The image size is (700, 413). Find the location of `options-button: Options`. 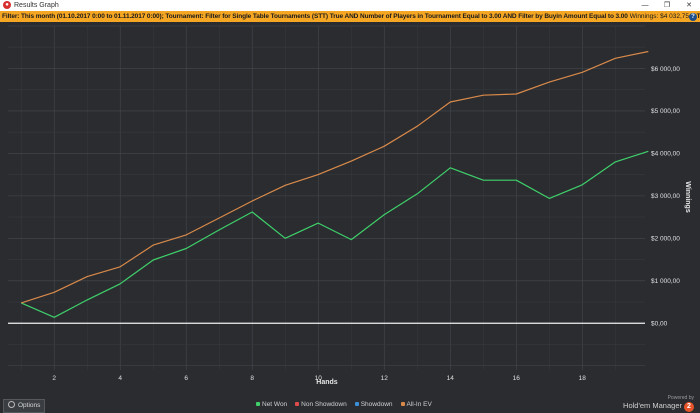

options-button: Options is located at coordinates (24, 406).